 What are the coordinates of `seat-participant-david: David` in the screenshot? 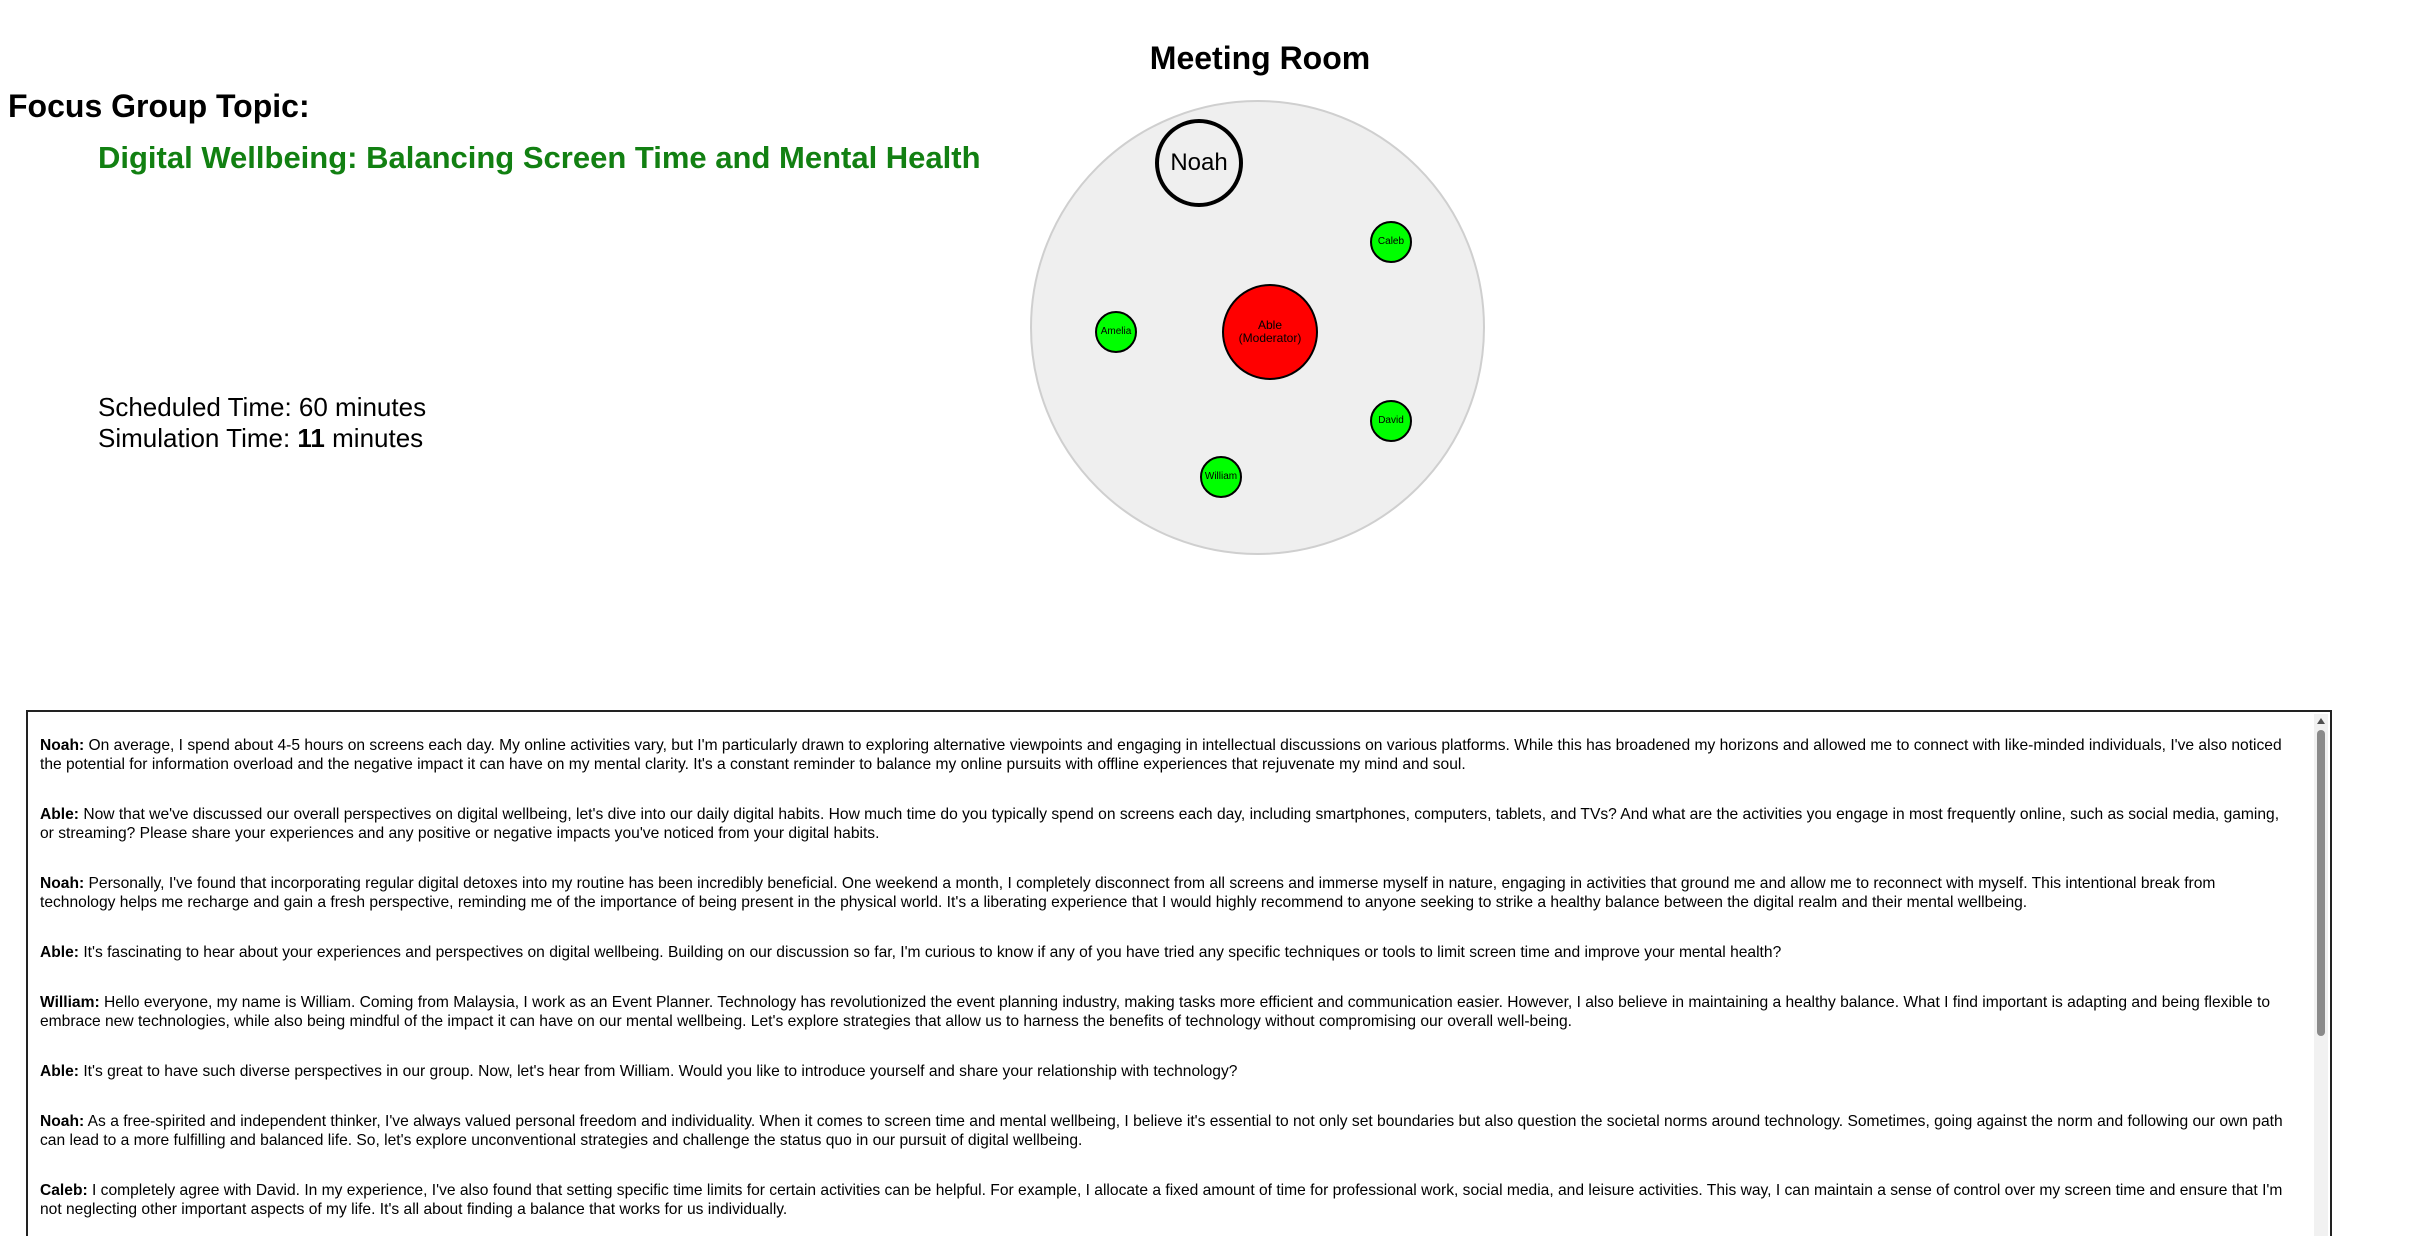 It's located at (1391, 421).